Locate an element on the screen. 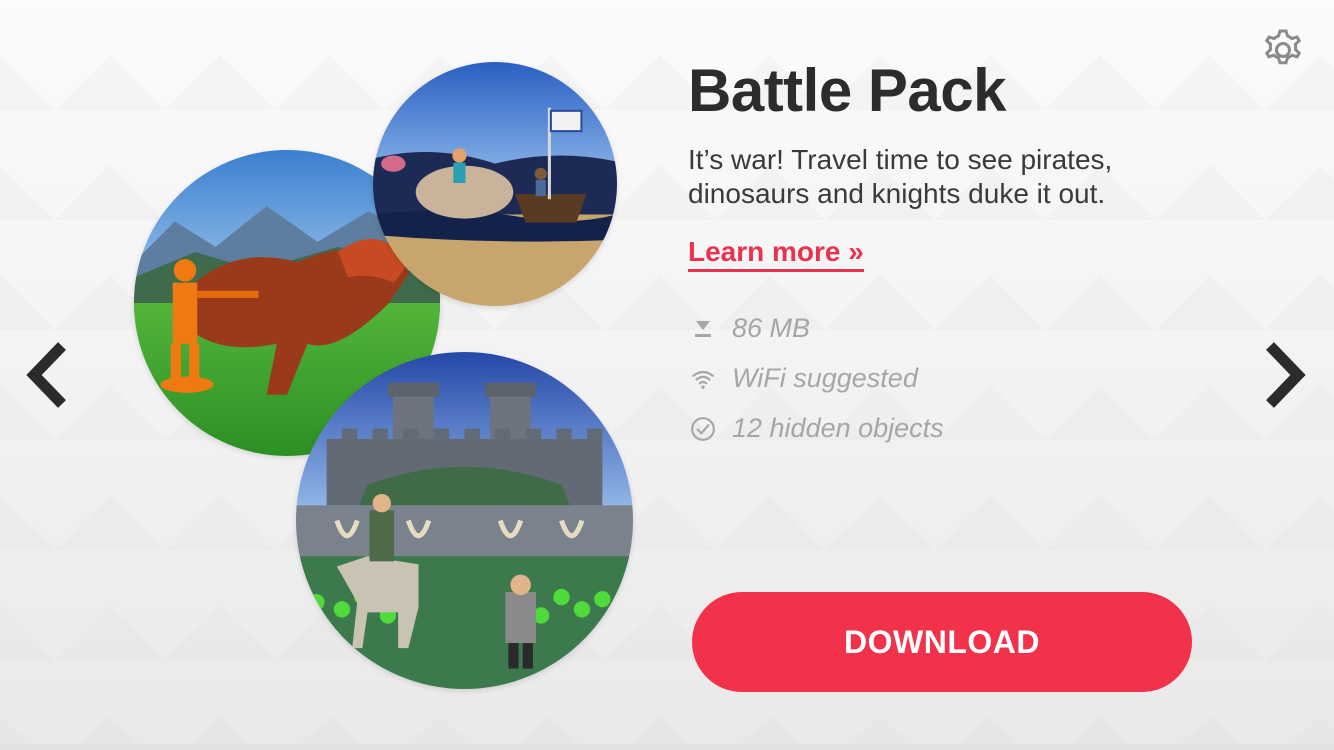 The image size is (1334, 750). check-circle-icon is located at coordinates (703, 429).